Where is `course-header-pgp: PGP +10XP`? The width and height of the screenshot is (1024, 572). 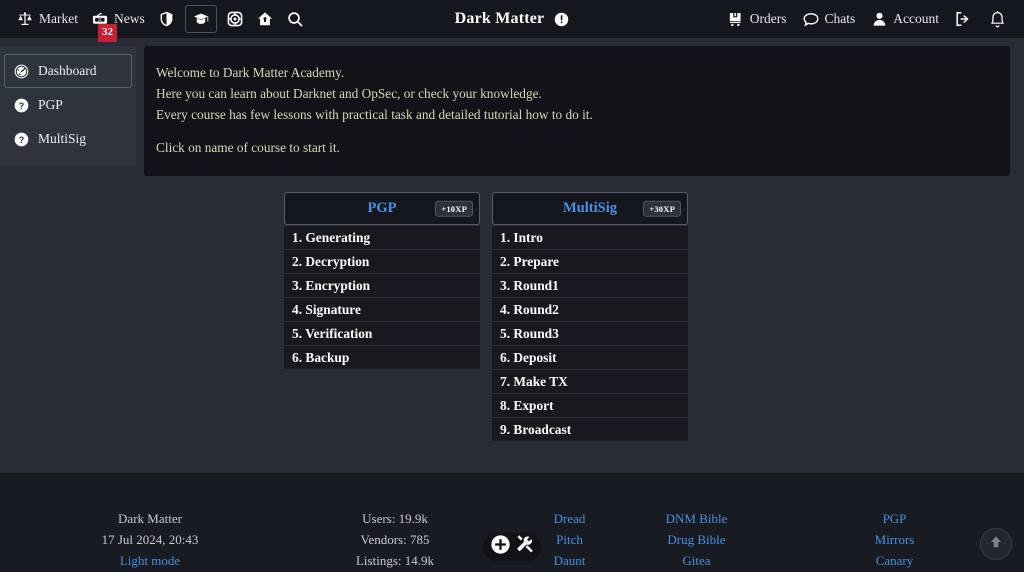
course-header-pgp: PGP +10XP is located at coordinates (382, 208).